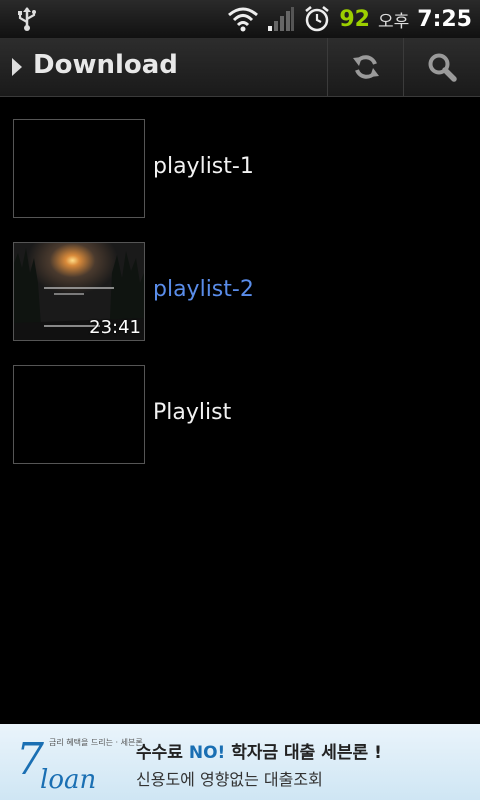  I want to click on item-label: playlist-2, so click(203, 289).